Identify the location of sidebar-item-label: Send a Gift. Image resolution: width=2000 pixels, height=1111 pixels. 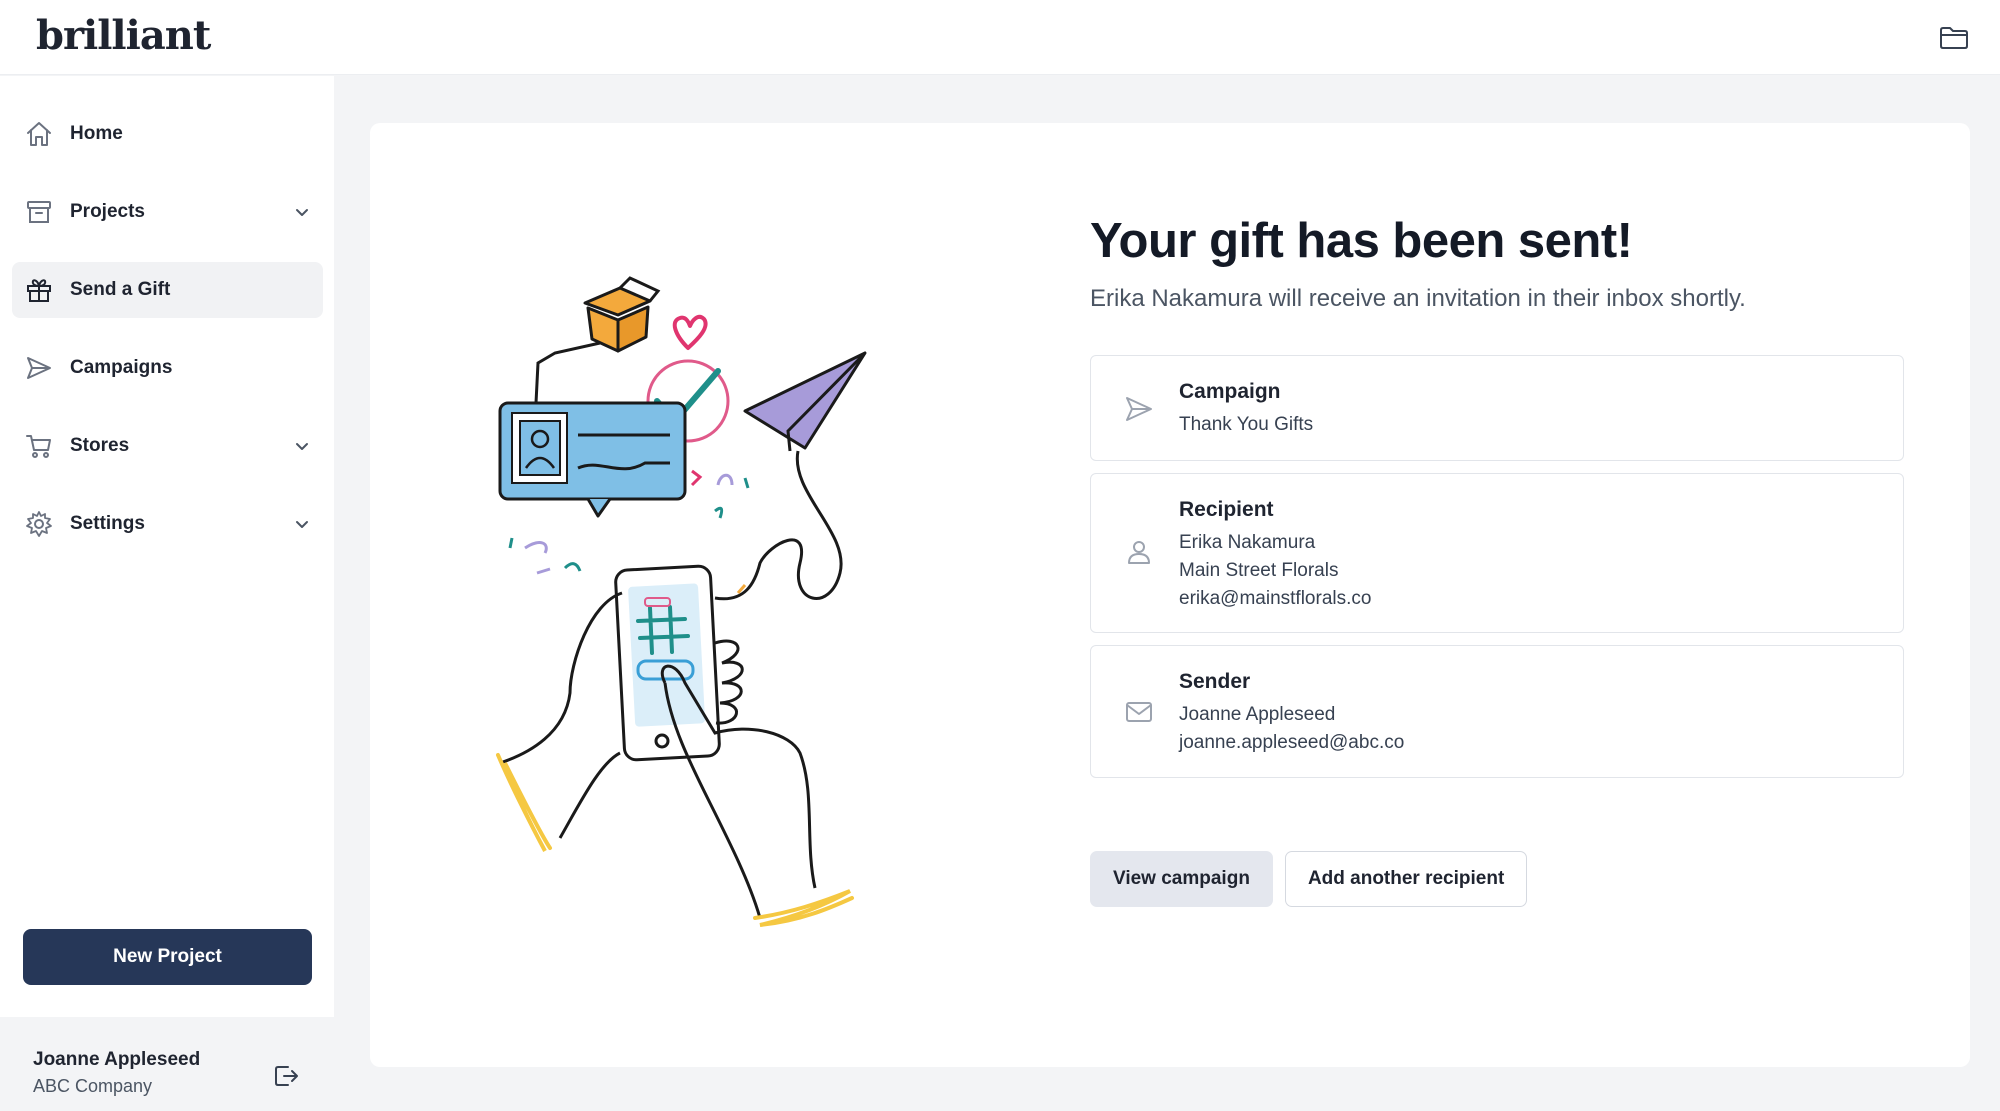
(120, 289).